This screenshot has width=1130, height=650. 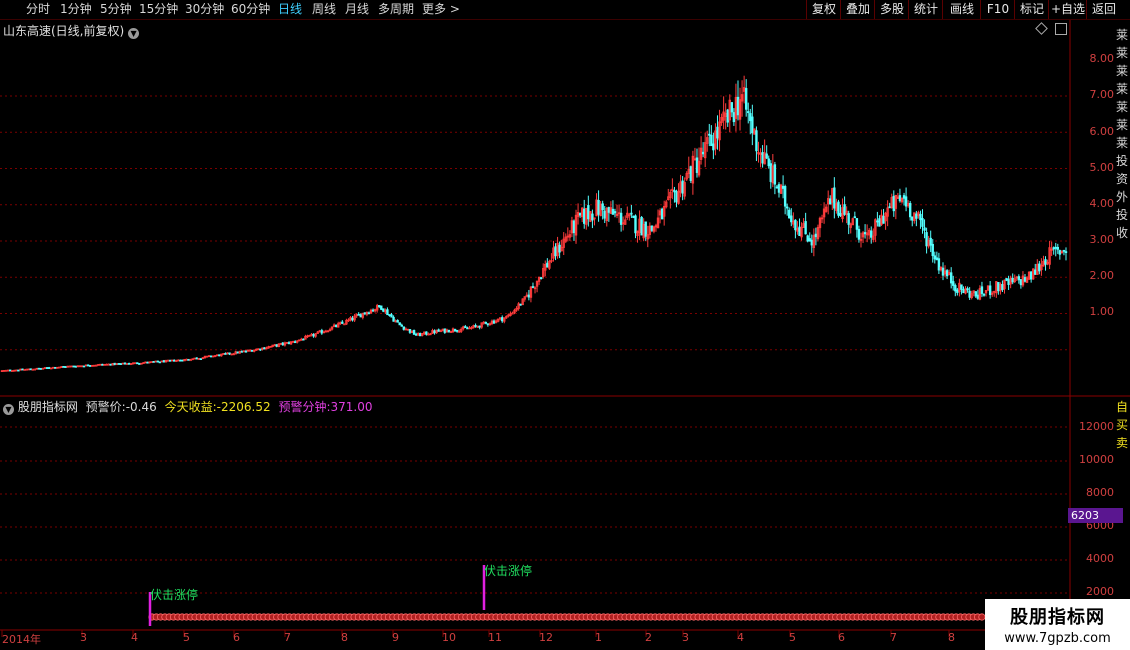 What do you see at coordinates (1095, 515) in the screenshot?
I see `cursor-value-tag: 6203` at bounding box center [1095, 515].